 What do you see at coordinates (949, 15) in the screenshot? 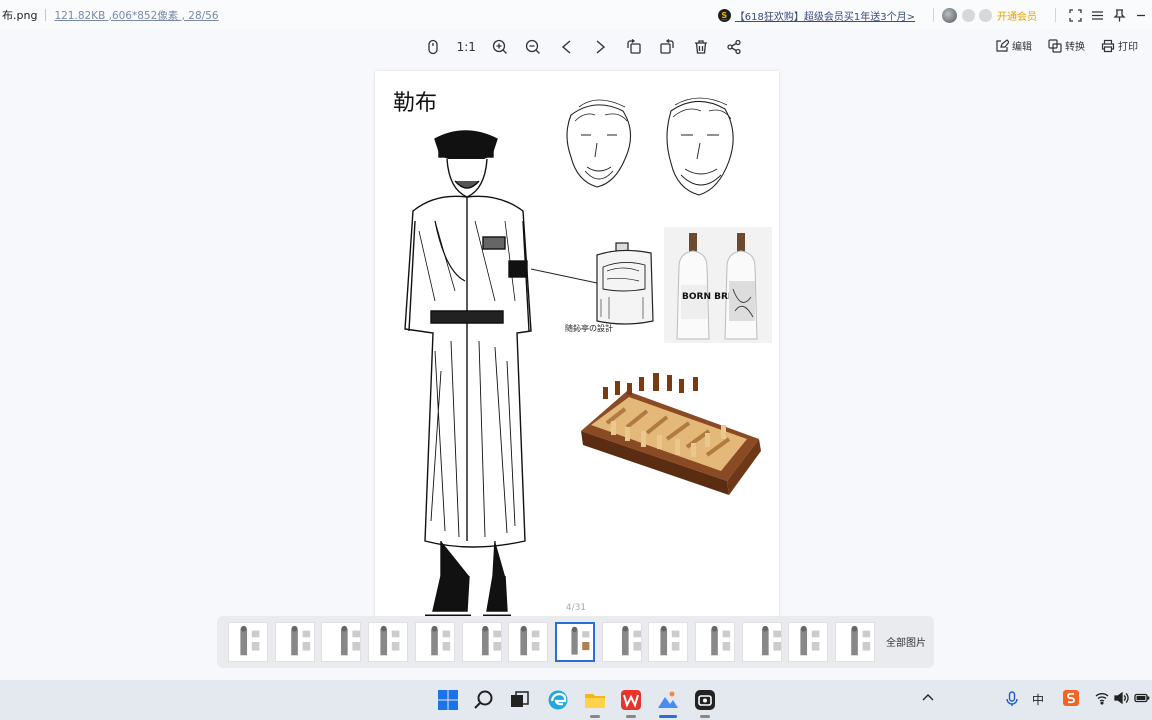
I see `avatar` at bounding box center [949, 15].